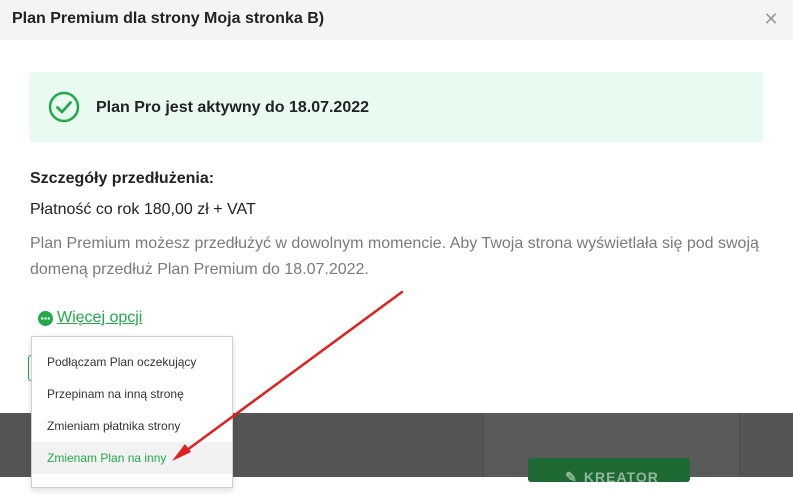 The height and width of the screenshot is (496, 793). I want to click on check-circle-icon, so click(64, 107).